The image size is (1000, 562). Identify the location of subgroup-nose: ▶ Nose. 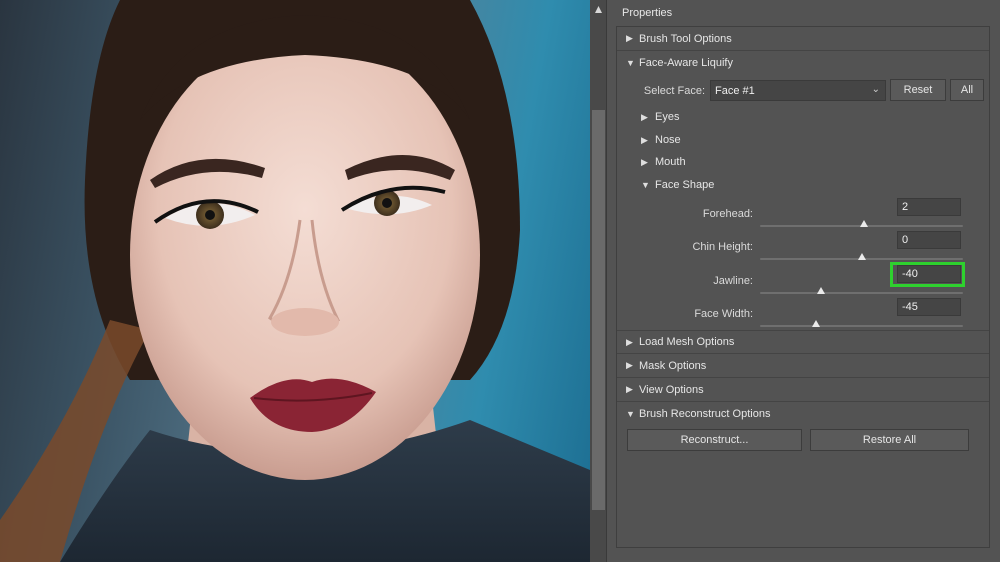
(661, 140).